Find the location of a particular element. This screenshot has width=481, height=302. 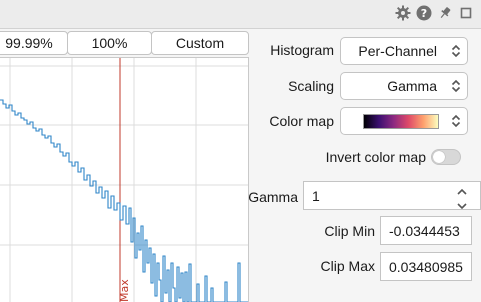

gear-icon is located at coordinates (403, 13).